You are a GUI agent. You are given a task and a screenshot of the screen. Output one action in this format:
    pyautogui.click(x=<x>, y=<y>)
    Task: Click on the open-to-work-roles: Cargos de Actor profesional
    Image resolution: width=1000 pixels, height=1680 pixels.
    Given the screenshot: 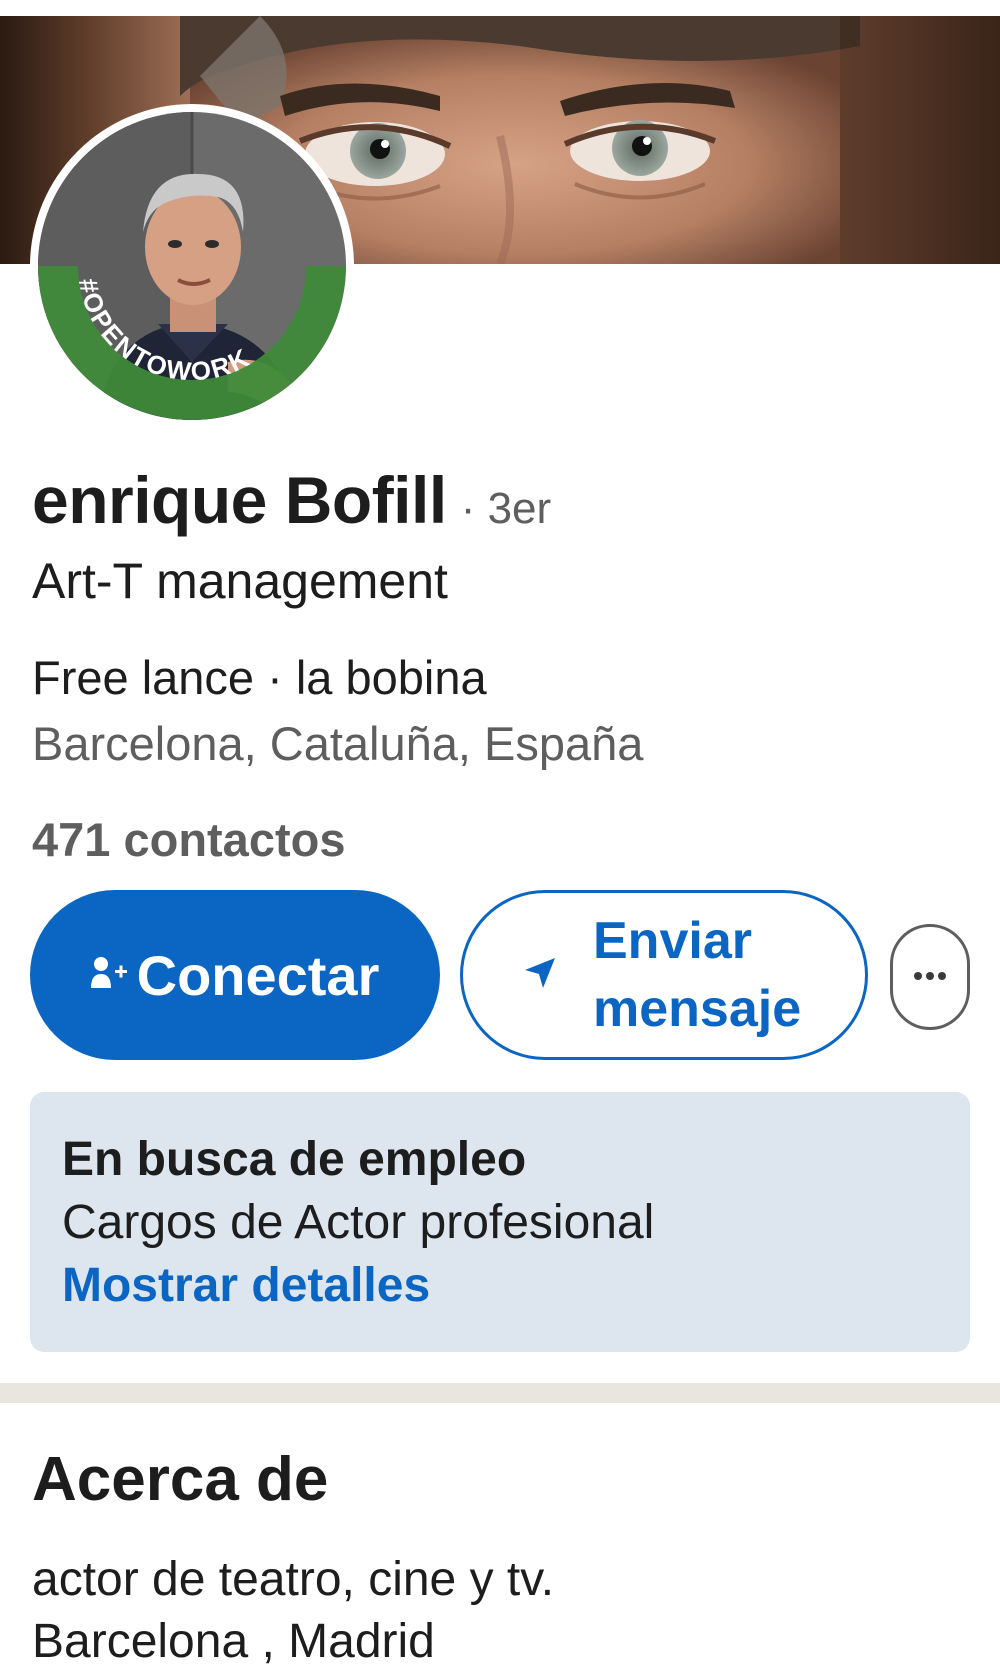 What is the action you would take?
    pyautogui.click(x=358, y=1222)
    